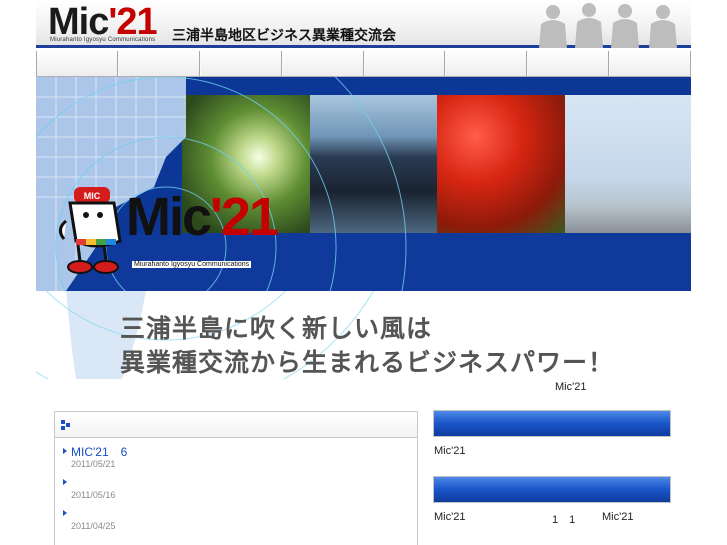 Image resolution: width=727 pixels, height=545 pixels. Describe the element at coordinates (192, 264) in the screenshot. I see `brand-subtitle: Miurahanto Igyosyu Communications` at that location.